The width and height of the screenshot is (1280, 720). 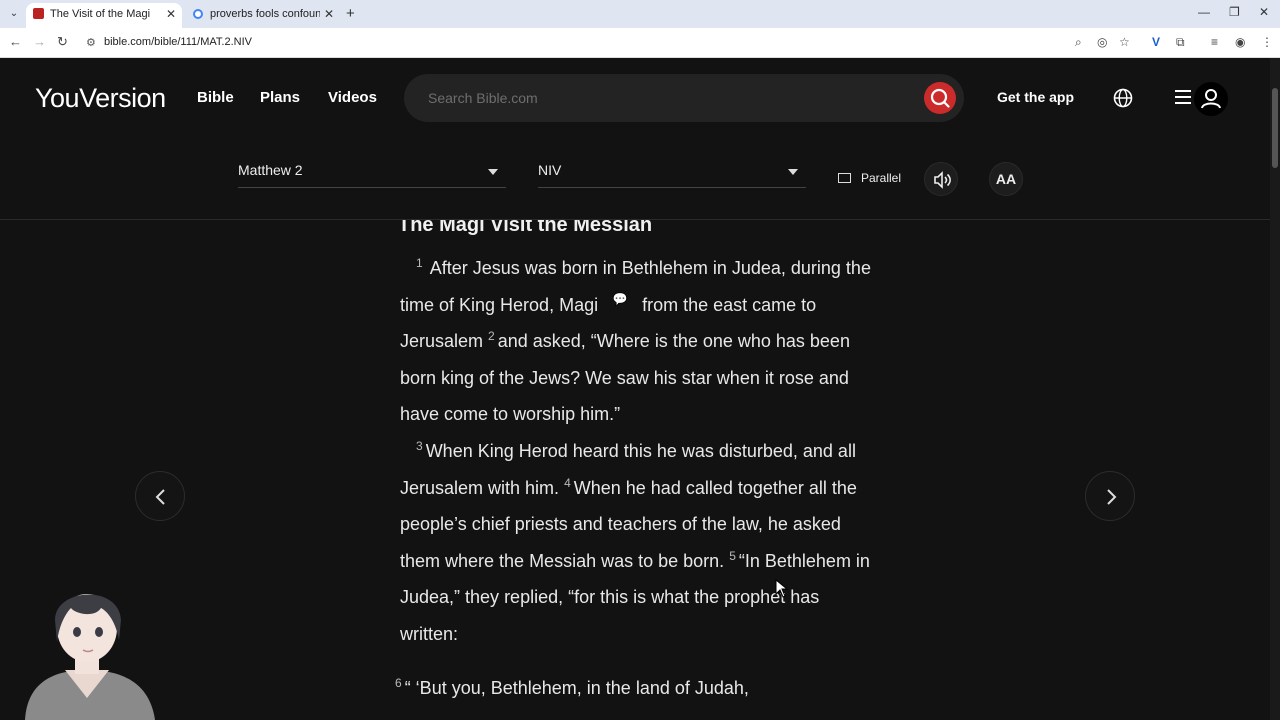 What do you see at coordinates (398, 683) in the screenshot?
I see `verse-number: 6` at bounding box center [398, 683].